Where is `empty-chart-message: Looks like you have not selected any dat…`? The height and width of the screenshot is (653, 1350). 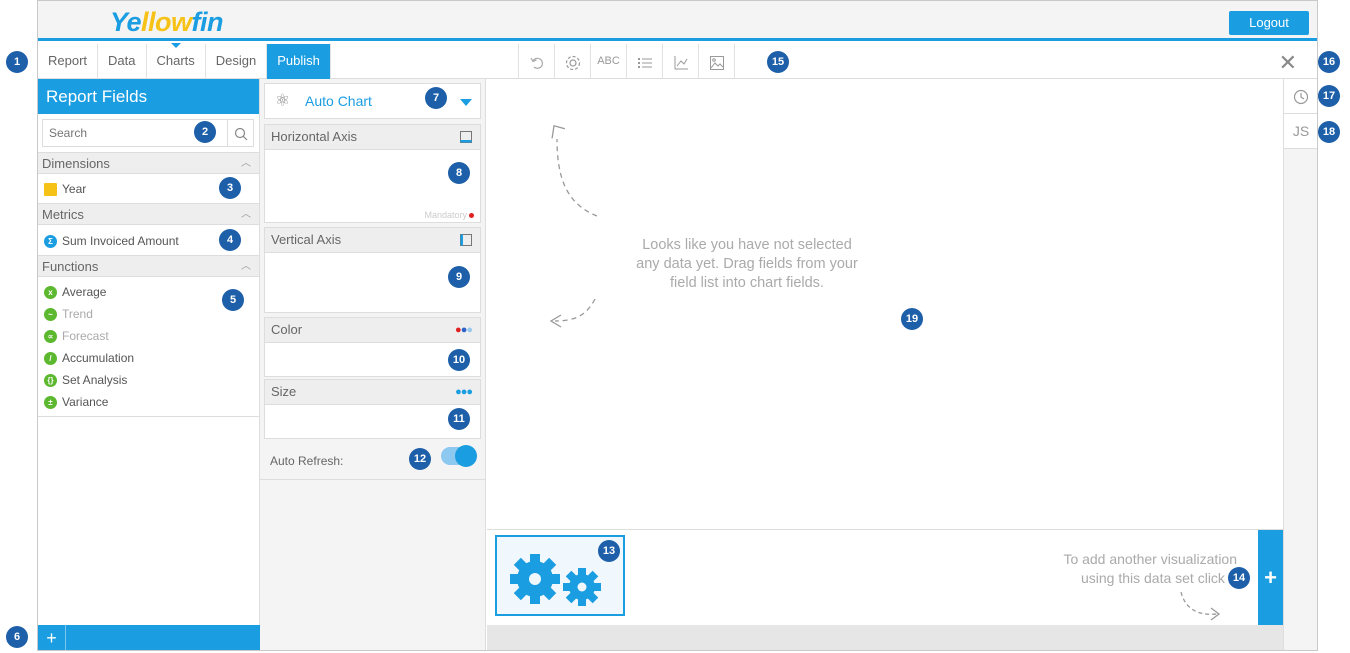 empty-chart-message: Looks like you have not selected any dat… is located at coordinates (747, 264).